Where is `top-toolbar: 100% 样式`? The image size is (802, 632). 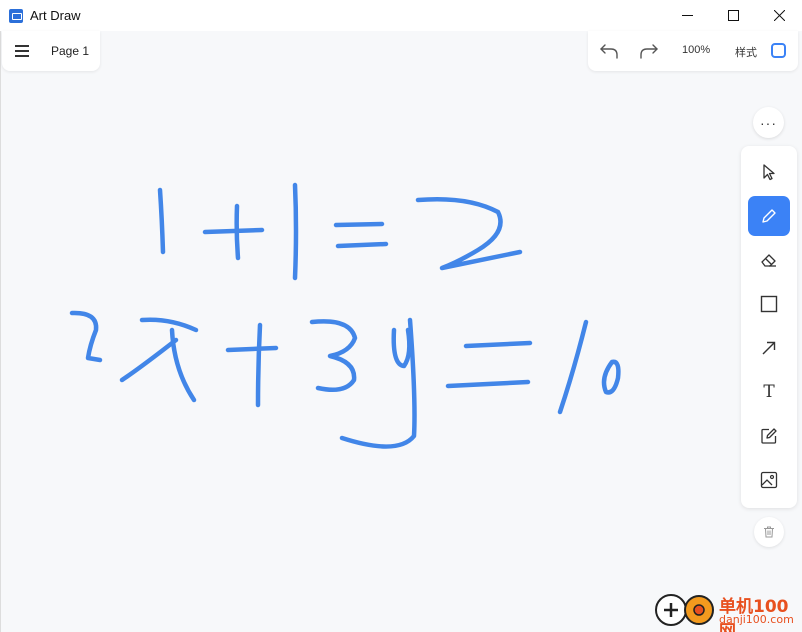
top-toolbar: 100% 样式 is located at coordinates (693, 51).